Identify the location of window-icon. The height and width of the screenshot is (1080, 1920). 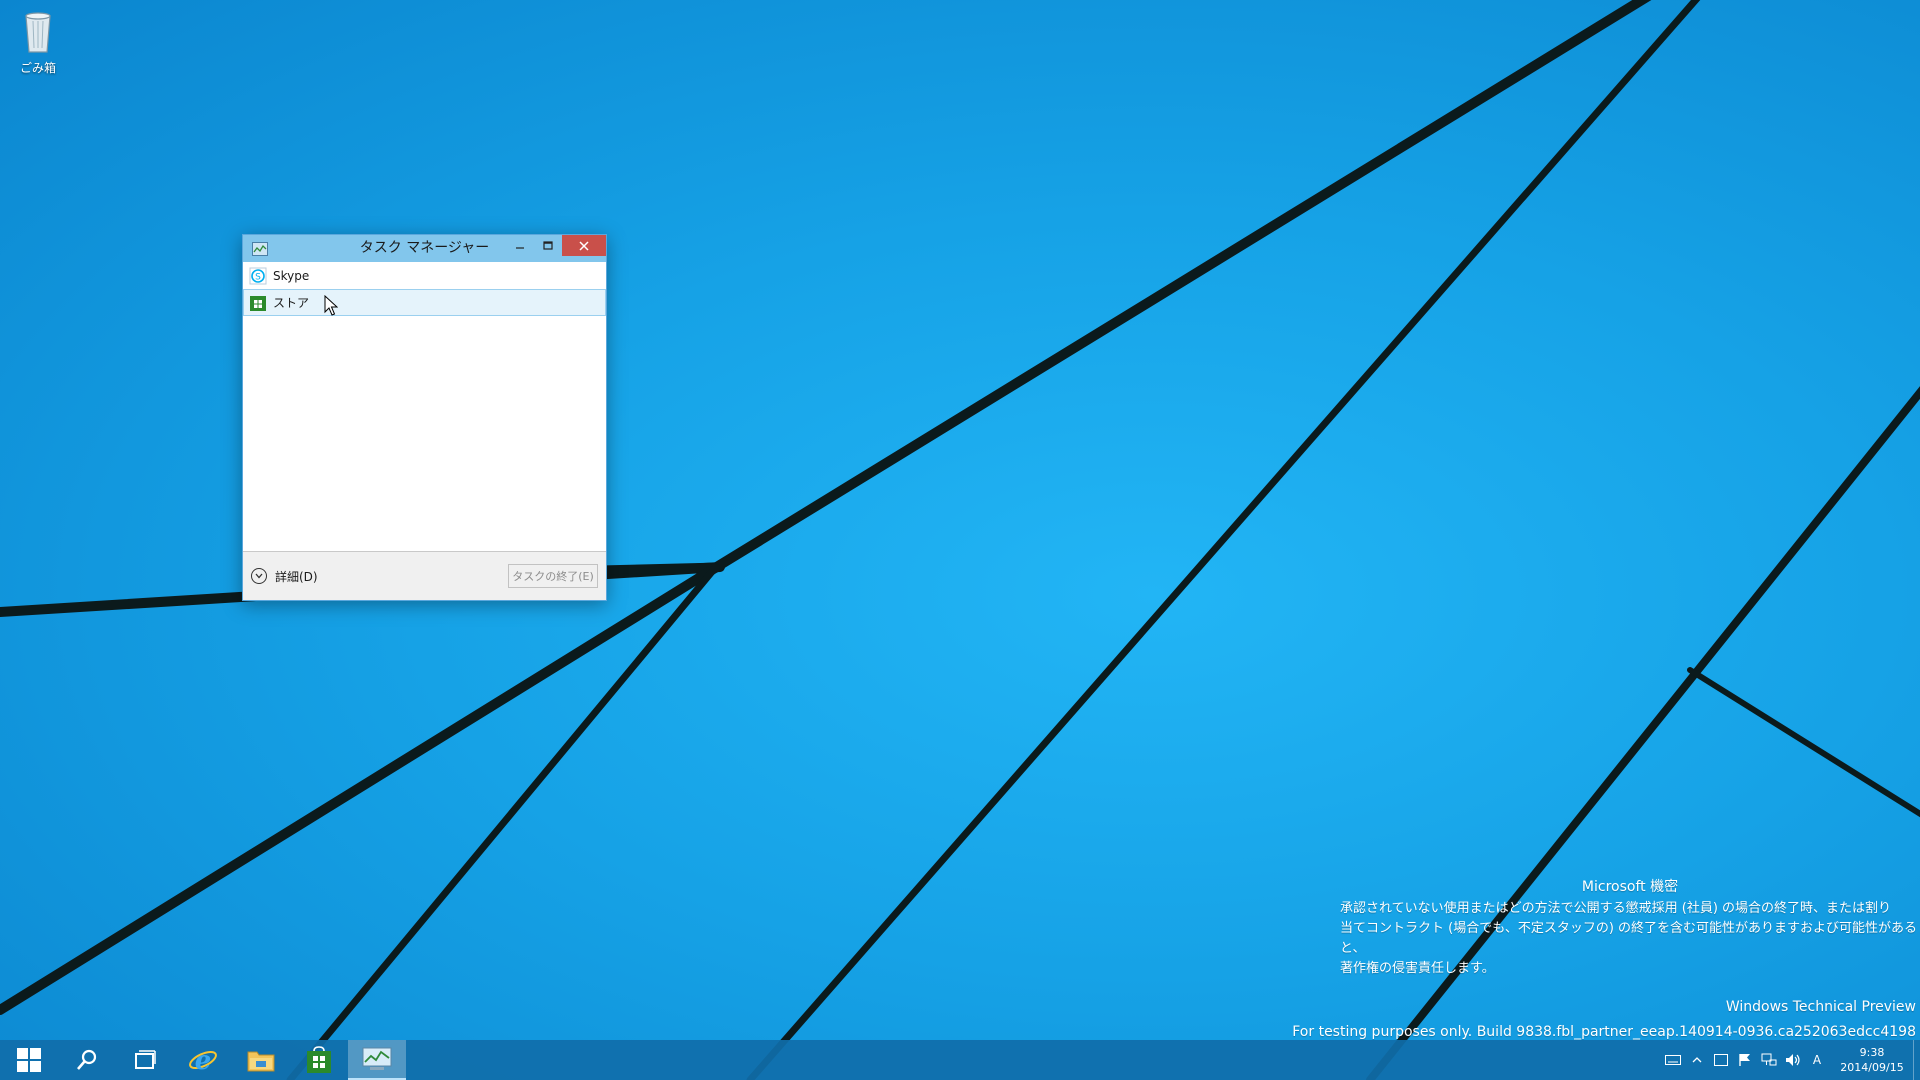
(1721, 1060).